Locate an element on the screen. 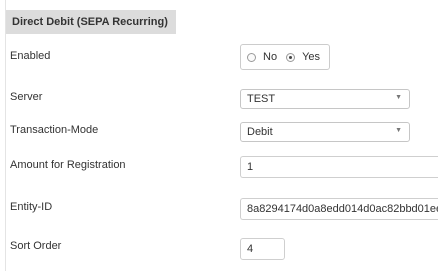 This screenshot has height=271, width=438. server-select-value: TEST is located at coordinates (261, 99).